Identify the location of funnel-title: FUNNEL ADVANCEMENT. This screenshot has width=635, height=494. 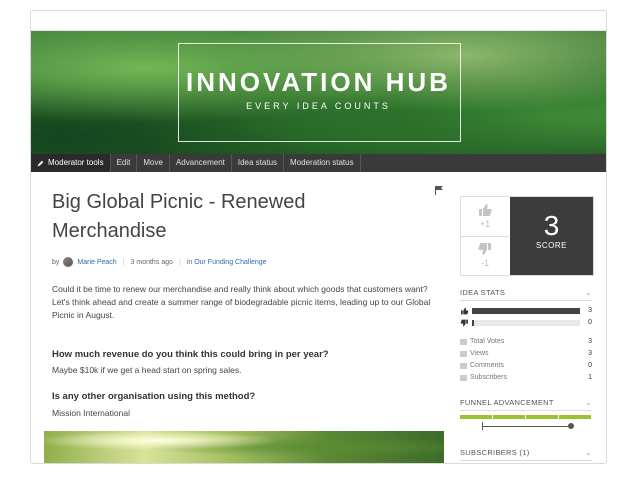
(507, 402).